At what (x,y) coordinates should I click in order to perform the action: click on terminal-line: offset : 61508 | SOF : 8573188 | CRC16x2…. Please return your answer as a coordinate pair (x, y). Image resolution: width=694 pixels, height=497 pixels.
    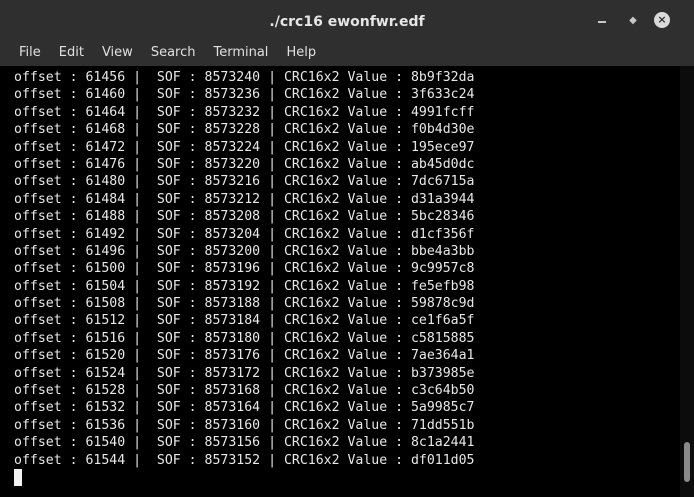
    Looking at the image, I should click on (244, 304).